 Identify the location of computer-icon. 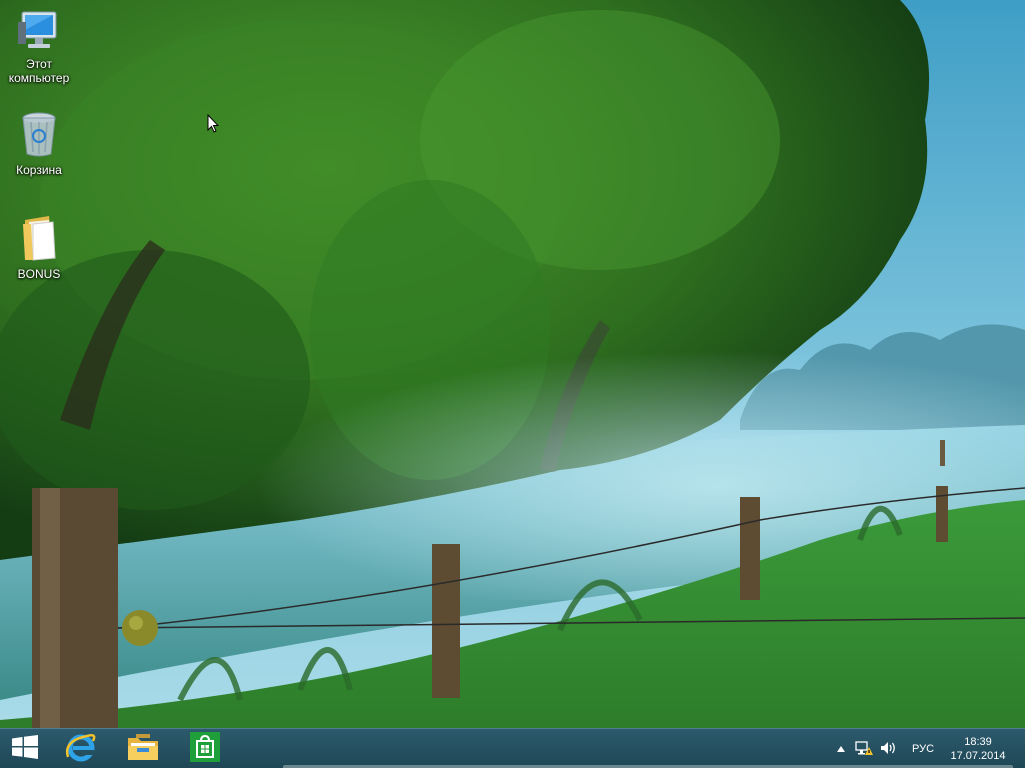
(39, 31).